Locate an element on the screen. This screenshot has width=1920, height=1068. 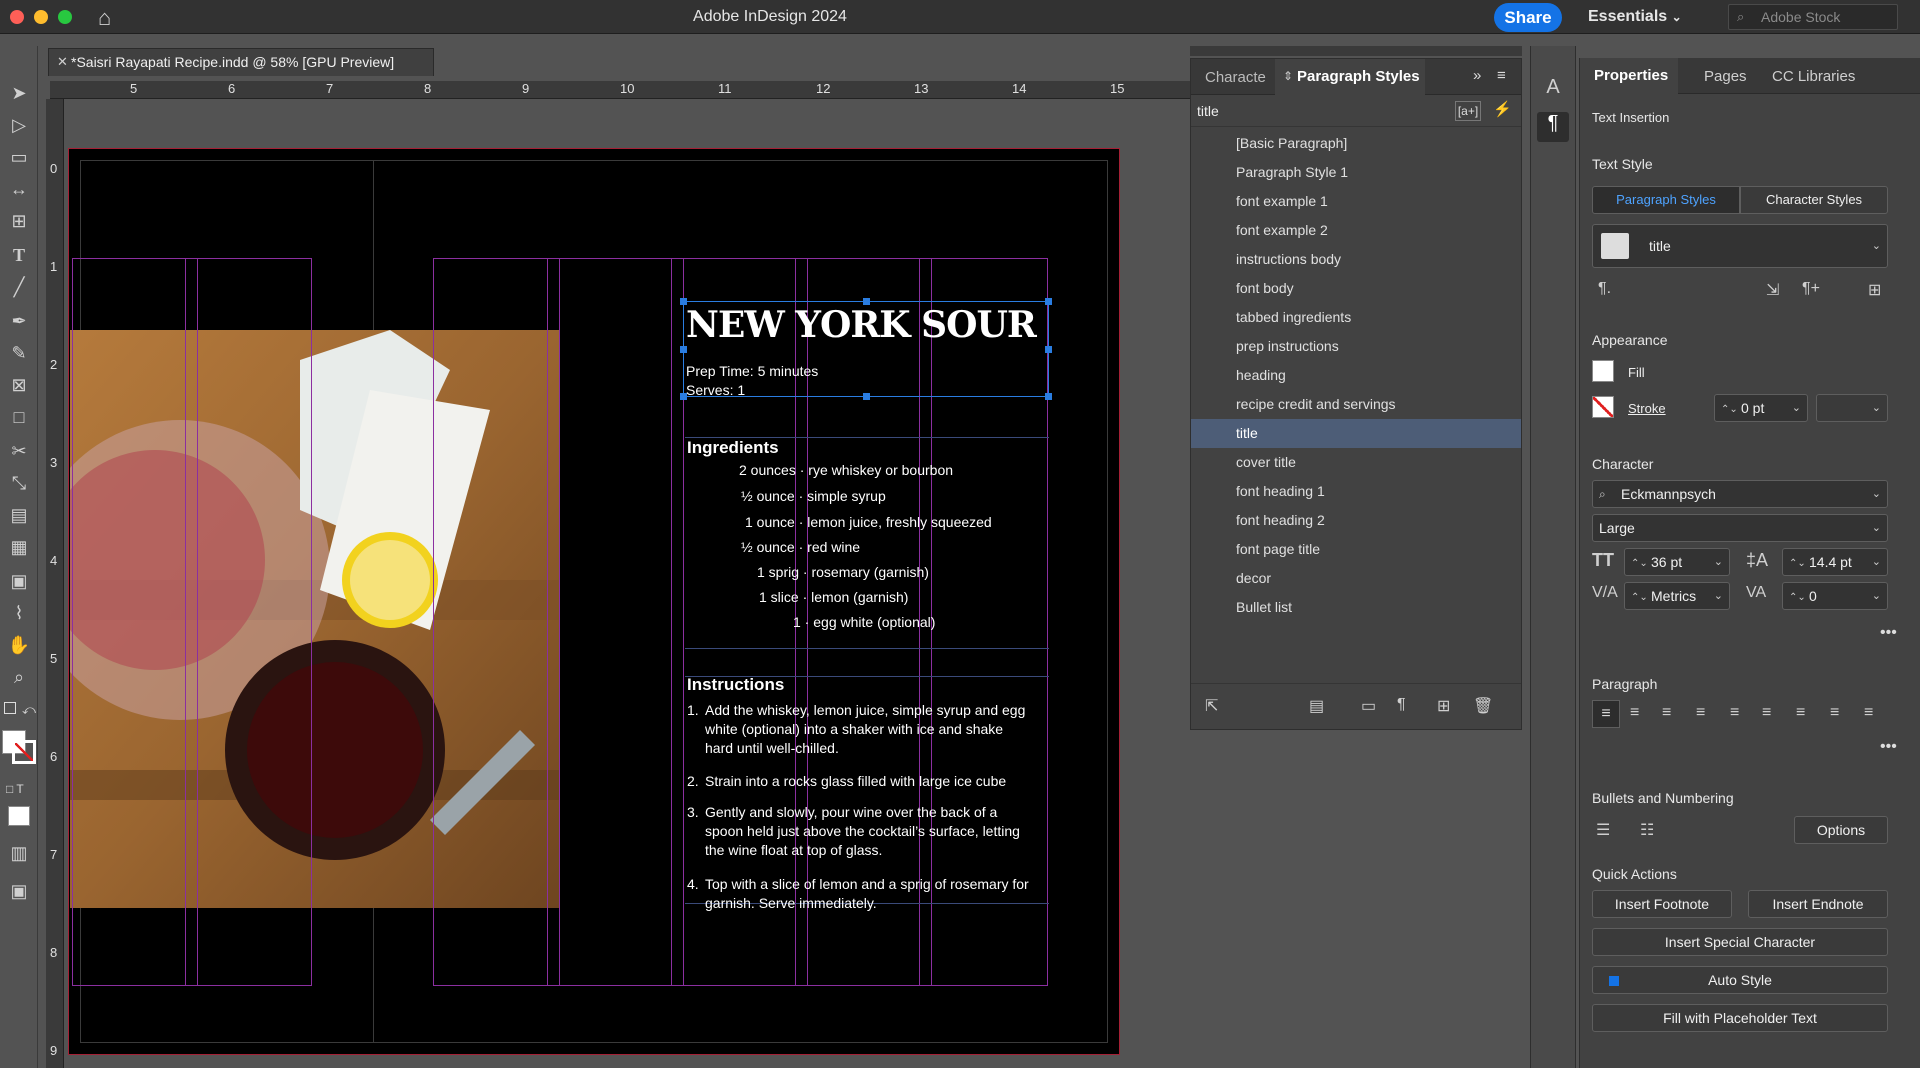
kerning-field: ⌃⌄ Metrics ⌄ is located at coordinates (1677, 596).